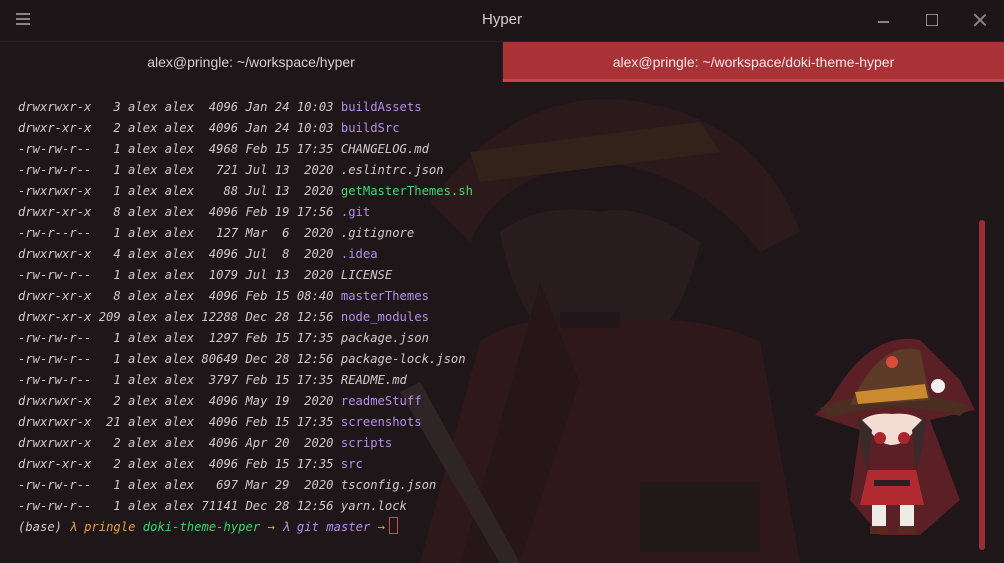 The width and height of the screenshot is (1004, 563). Describe the element at coordinates (307, 527) in the screenshot. I see `git-label: git` at that location.